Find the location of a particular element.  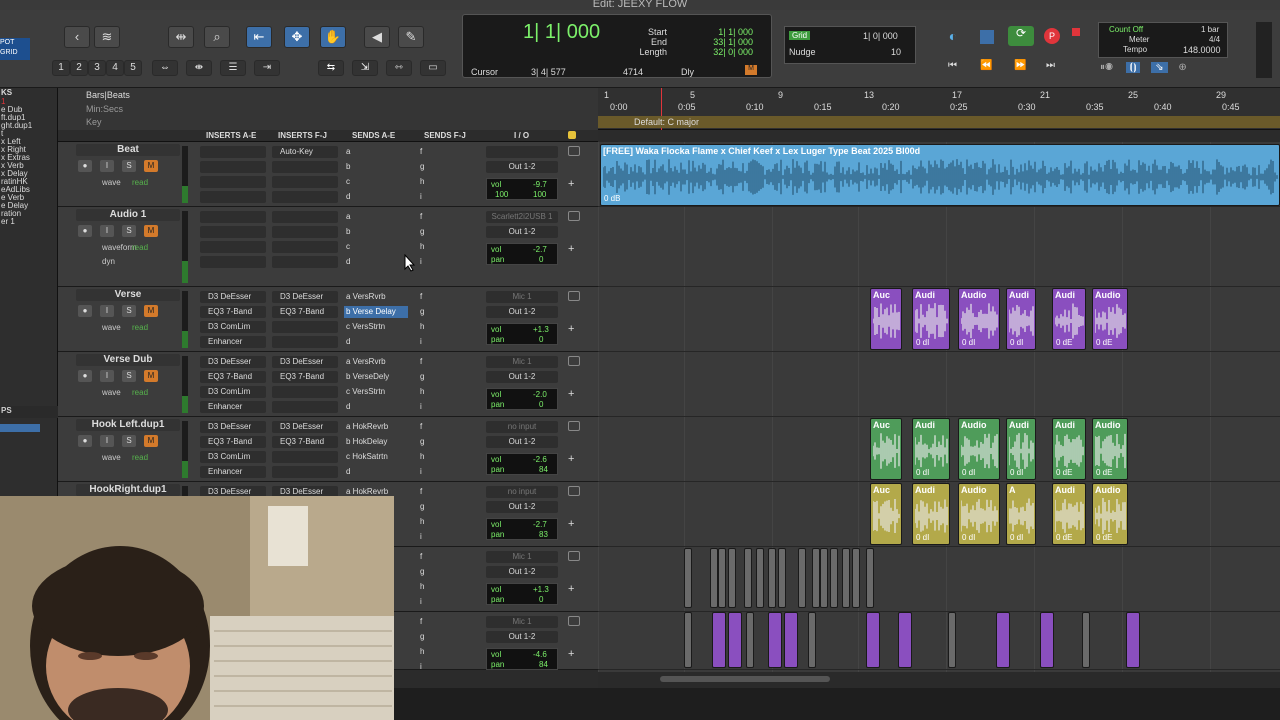

tempo-value: 148.0000 is located at coordinates (1202, 50).